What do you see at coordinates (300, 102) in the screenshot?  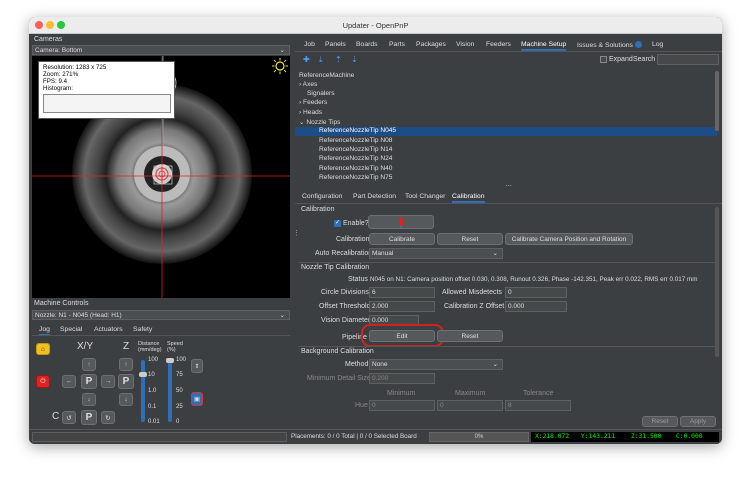 I see `chevron-right-icon: ›` at bounding box center [300, 102].